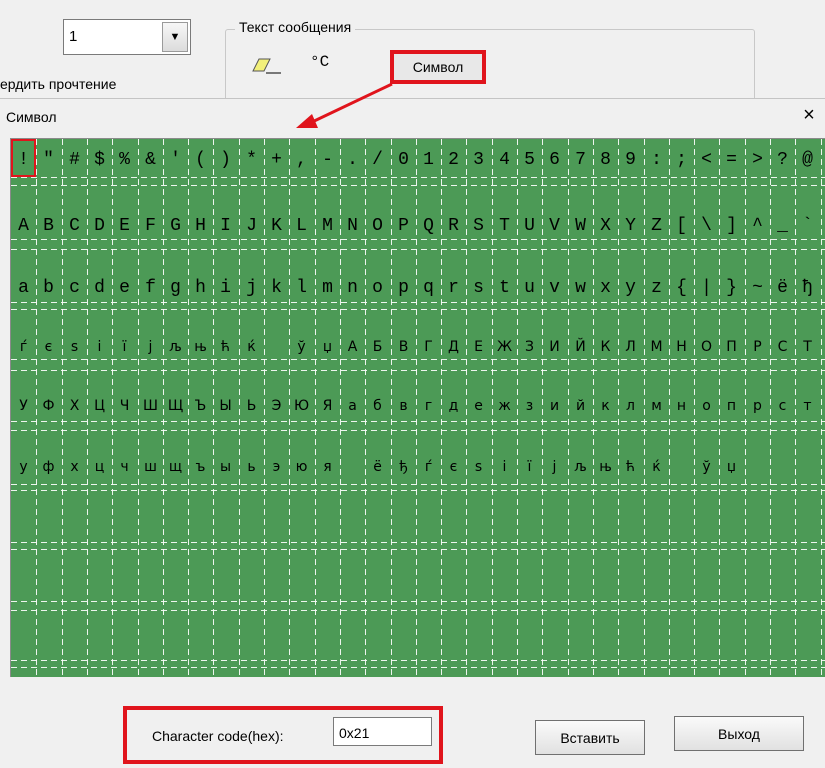 The height and width of the screenshot is (768, 825). I want to click on character-cell: m, so click(327, 288).